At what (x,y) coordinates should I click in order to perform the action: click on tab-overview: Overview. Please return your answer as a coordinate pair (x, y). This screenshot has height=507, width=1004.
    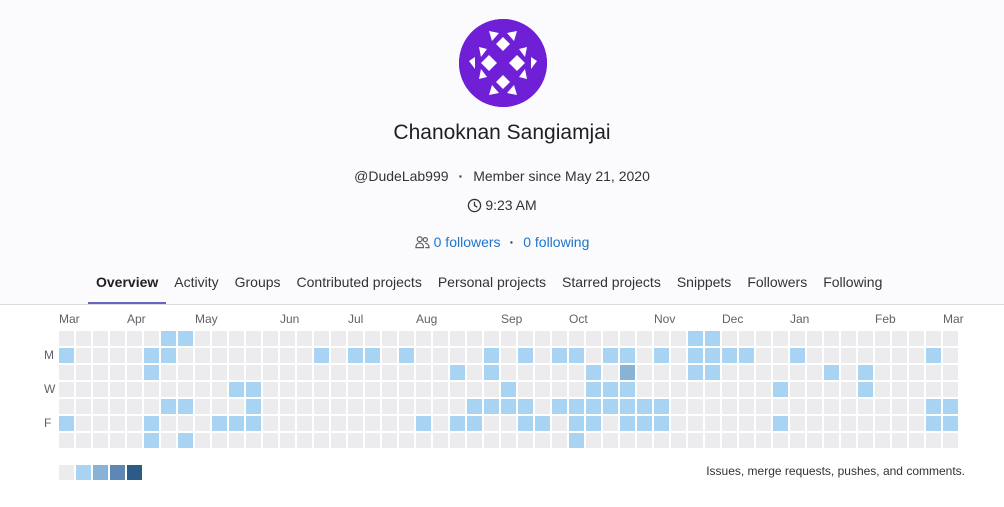
    Looking at the image, I should click on (127, 284).